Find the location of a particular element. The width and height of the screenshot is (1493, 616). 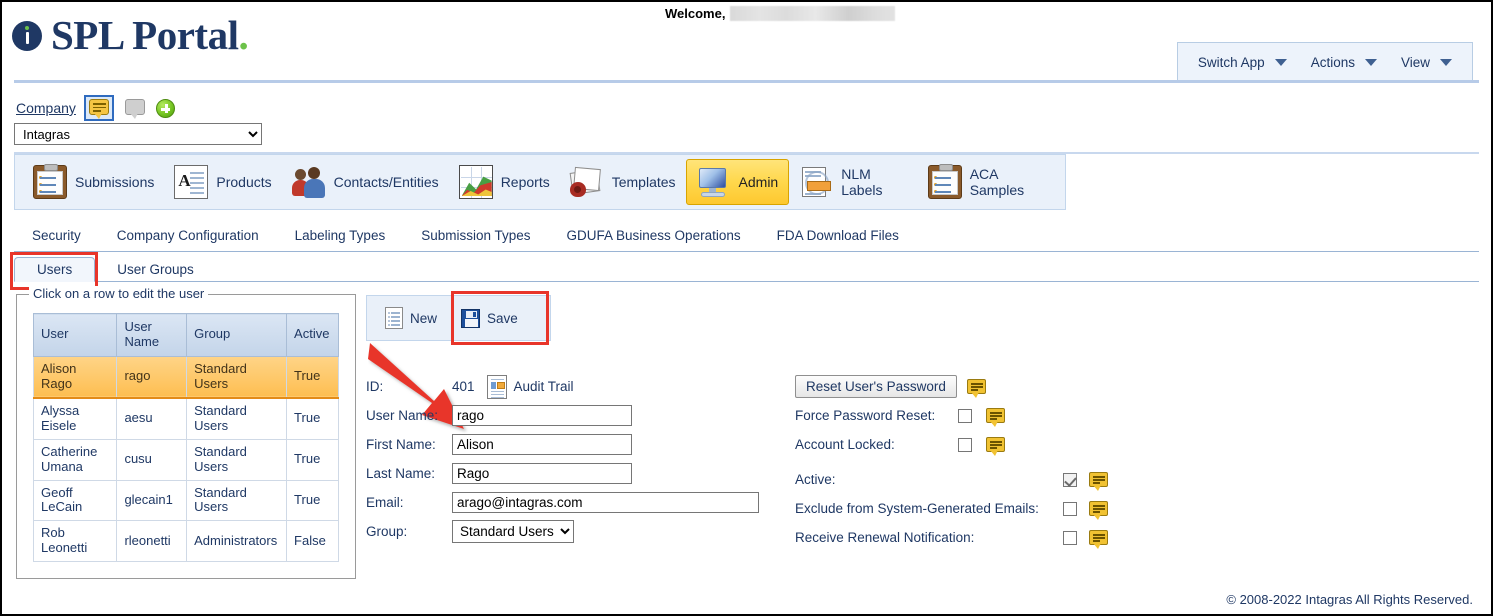

module-nlm-labels: NLM Labels is located at coordinates (853, 182).